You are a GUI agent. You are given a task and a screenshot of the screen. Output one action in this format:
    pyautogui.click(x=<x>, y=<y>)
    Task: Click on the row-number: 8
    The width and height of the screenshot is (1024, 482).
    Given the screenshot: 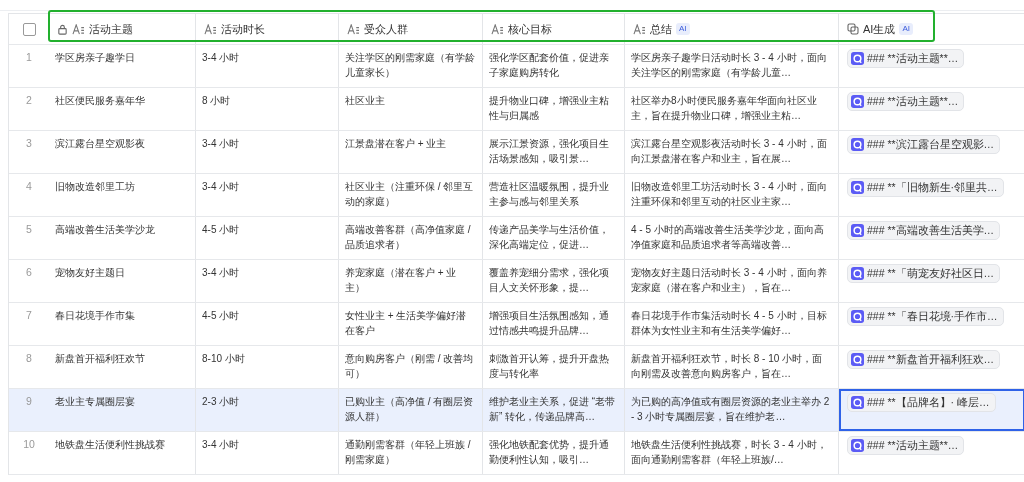 What is the action you would take?
    pyautogui.click(x=29, y=358)
    